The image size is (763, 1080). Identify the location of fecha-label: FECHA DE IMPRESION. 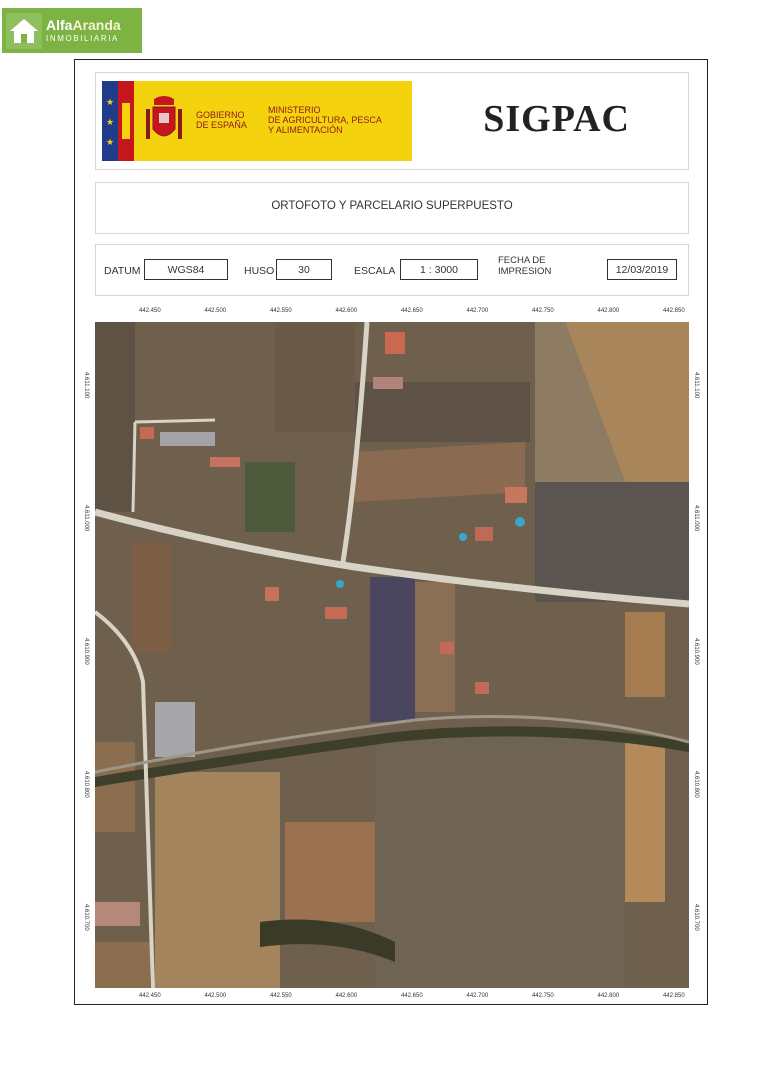
(525, 266).